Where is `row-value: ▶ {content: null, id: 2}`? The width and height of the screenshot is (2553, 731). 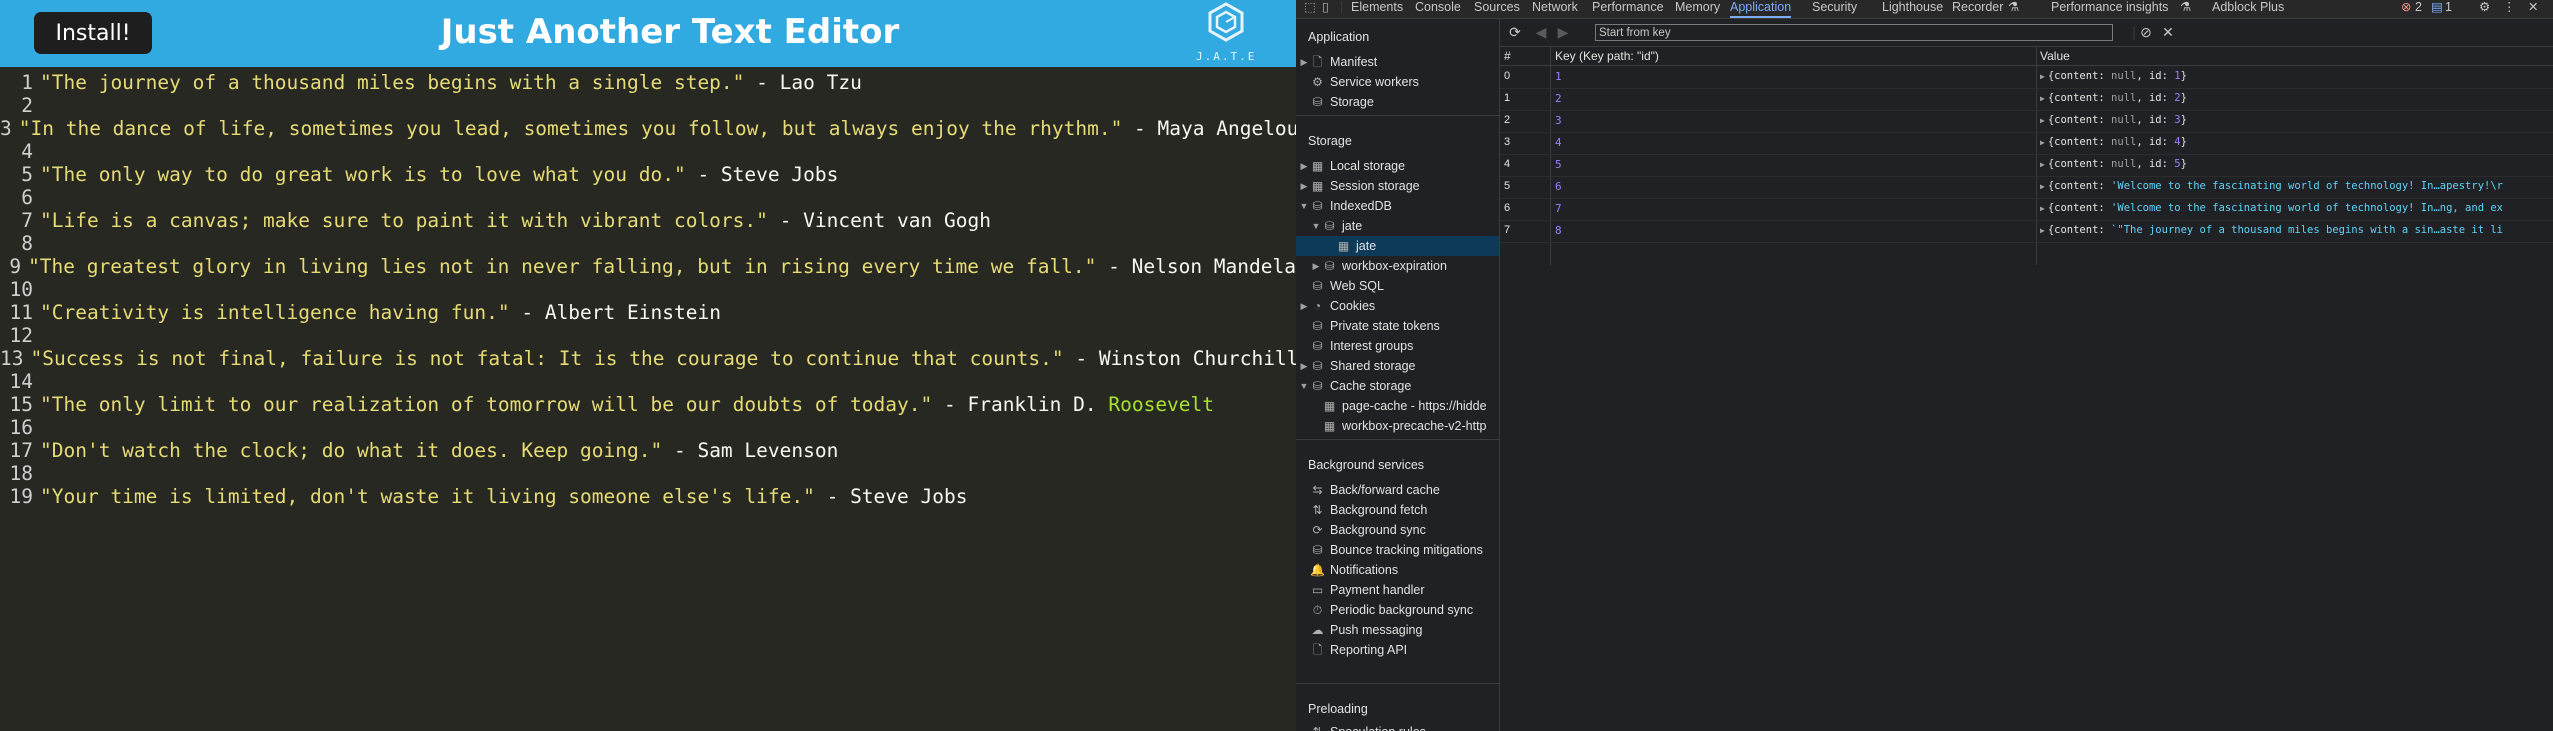 row-value: ▶ {content: null, id: 2} is located at coordinates (2295, 98).